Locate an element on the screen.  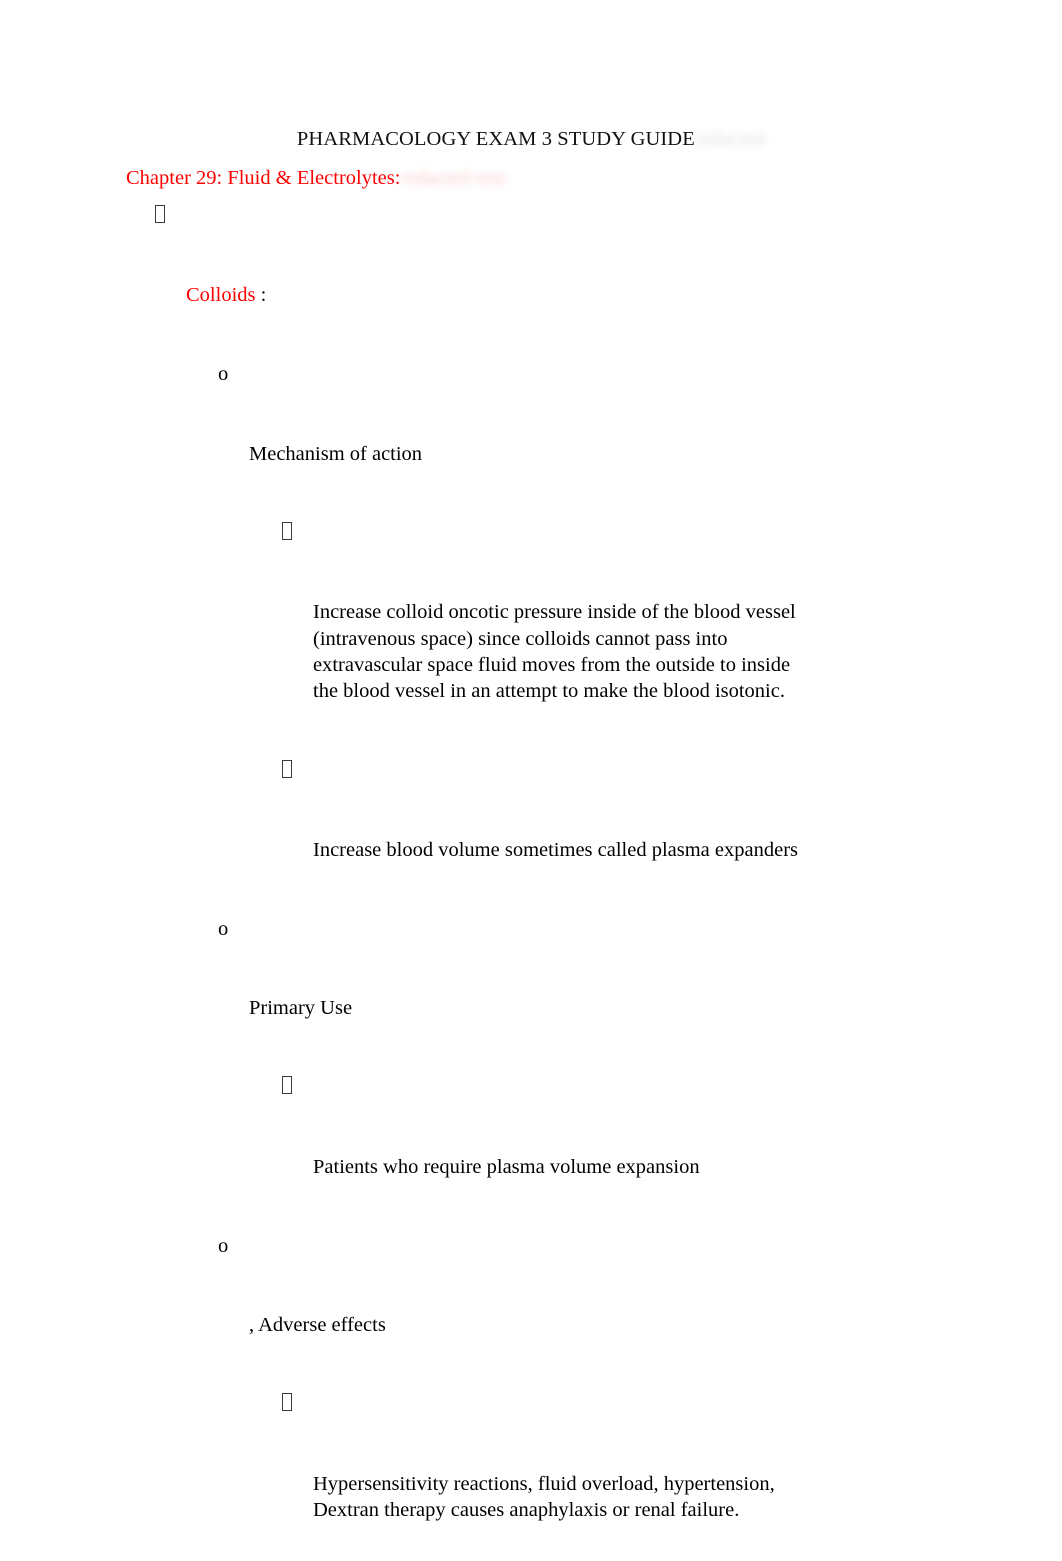
chapter-redacted-text: redacted text is located at coordinates (453, 178).